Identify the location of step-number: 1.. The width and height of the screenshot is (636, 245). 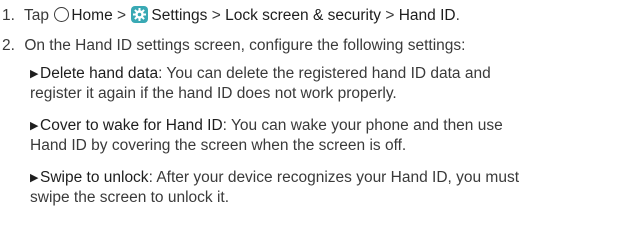
(8, 15).